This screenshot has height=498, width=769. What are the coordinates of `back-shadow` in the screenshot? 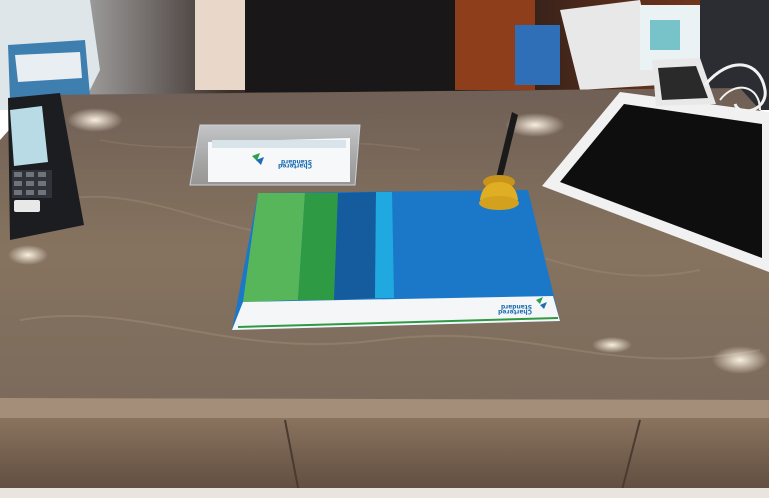 It's located at (352, 46).